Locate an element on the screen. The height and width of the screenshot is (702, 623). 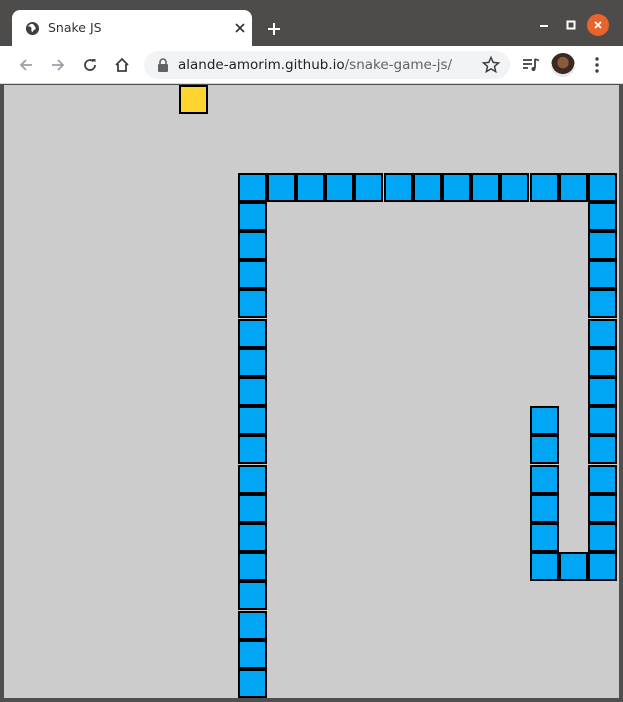
tab-close-button is located at coordinates (240, 28).